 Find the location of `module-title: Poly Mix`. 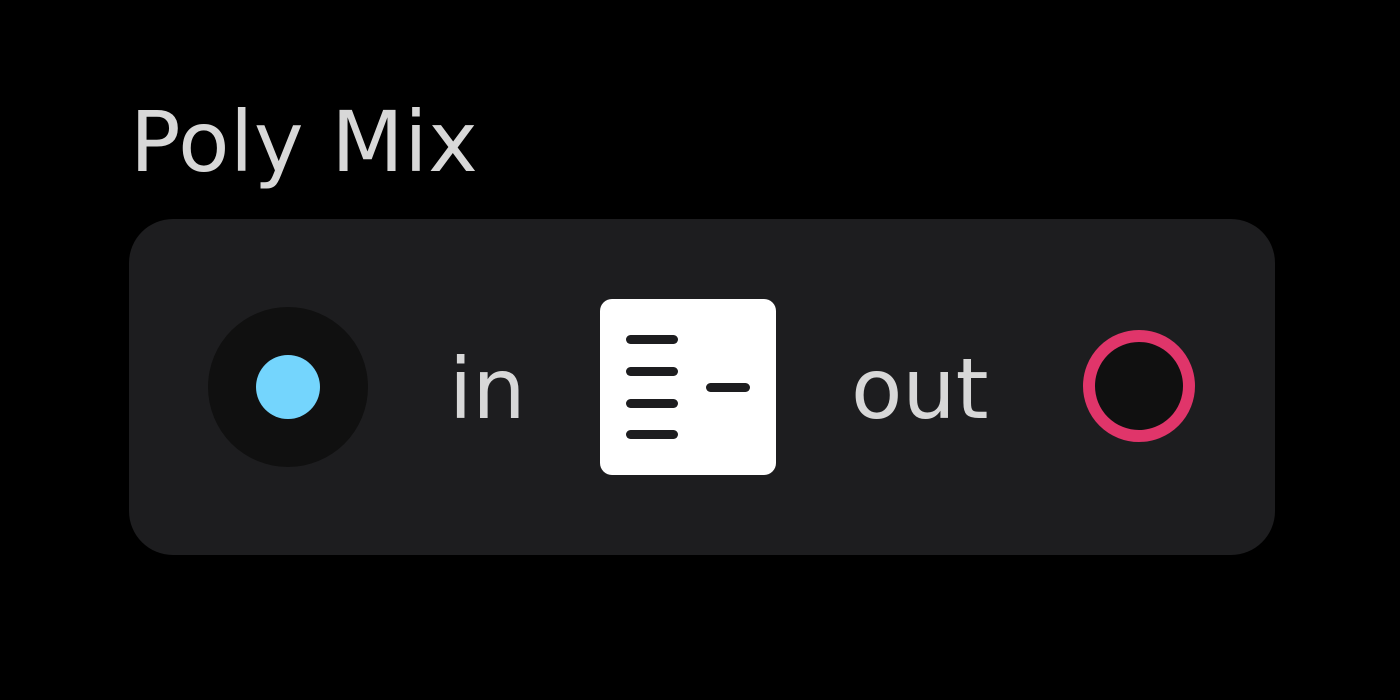

module-title: Poly Mix is located at coordinates (304, 142).